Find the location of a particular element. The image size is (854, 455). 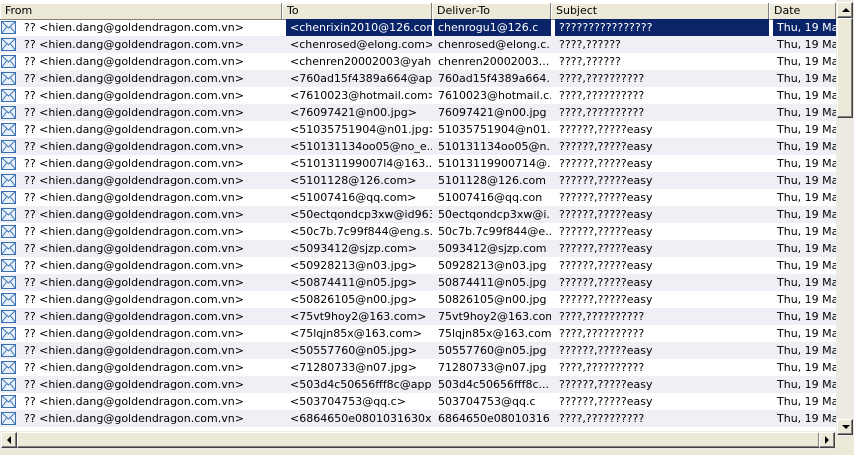

cell-to: <75lqjn85x@163.com> is located at coordinates (356, 333).